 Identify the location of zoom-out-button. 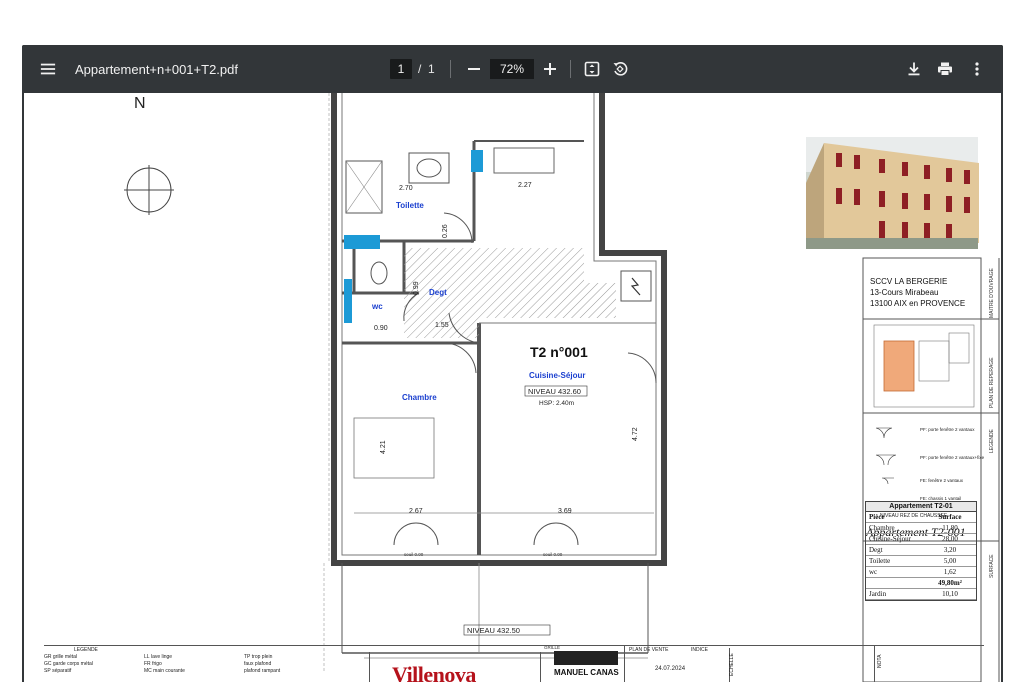
(474, 69).